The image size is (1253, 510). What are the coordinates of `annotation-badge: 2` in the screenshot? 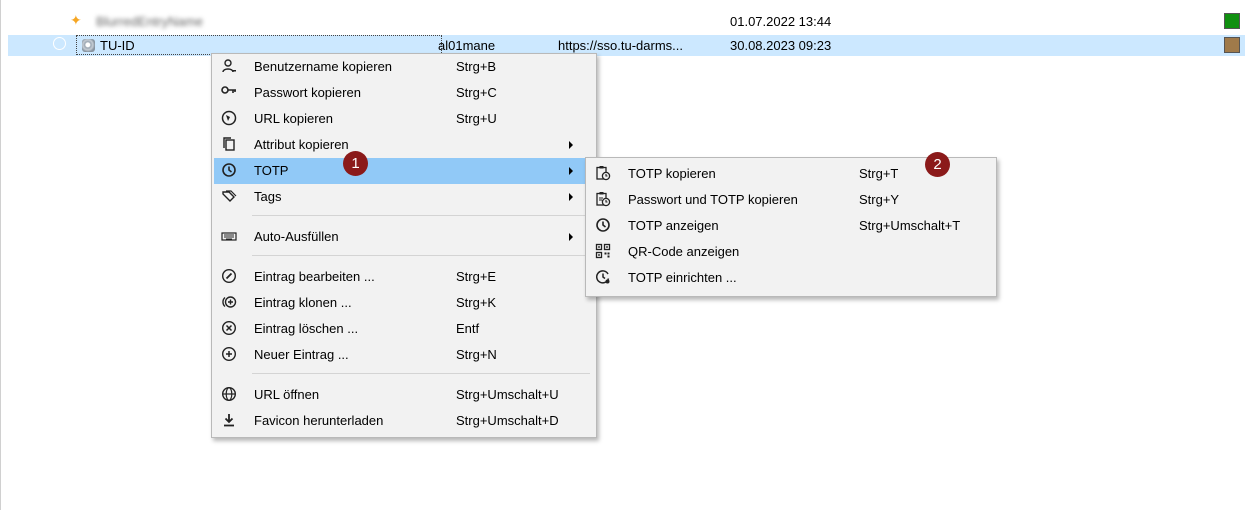 It's located at (937, 164).